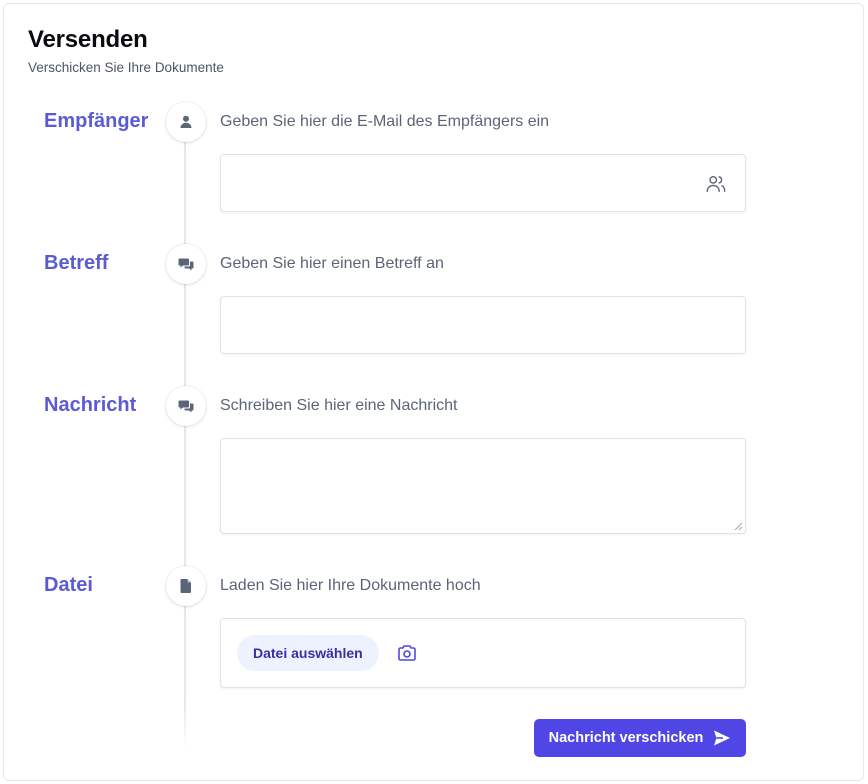  I want to click on camera-icon, so click(407, 653).